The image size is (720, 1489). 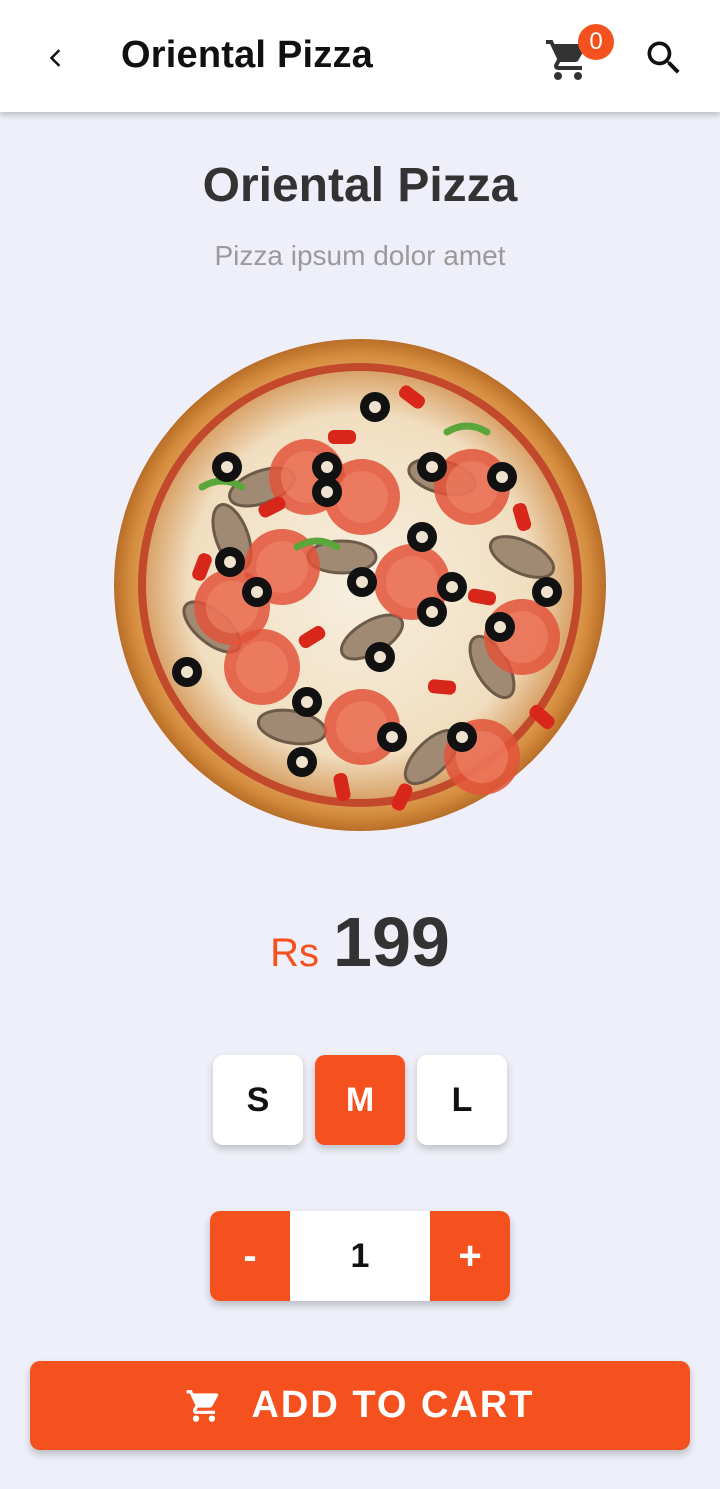 What do you see at coordinates (391, 942) in the screenshot?
I see `price-amount: 199` at bounding box center [391, 942].